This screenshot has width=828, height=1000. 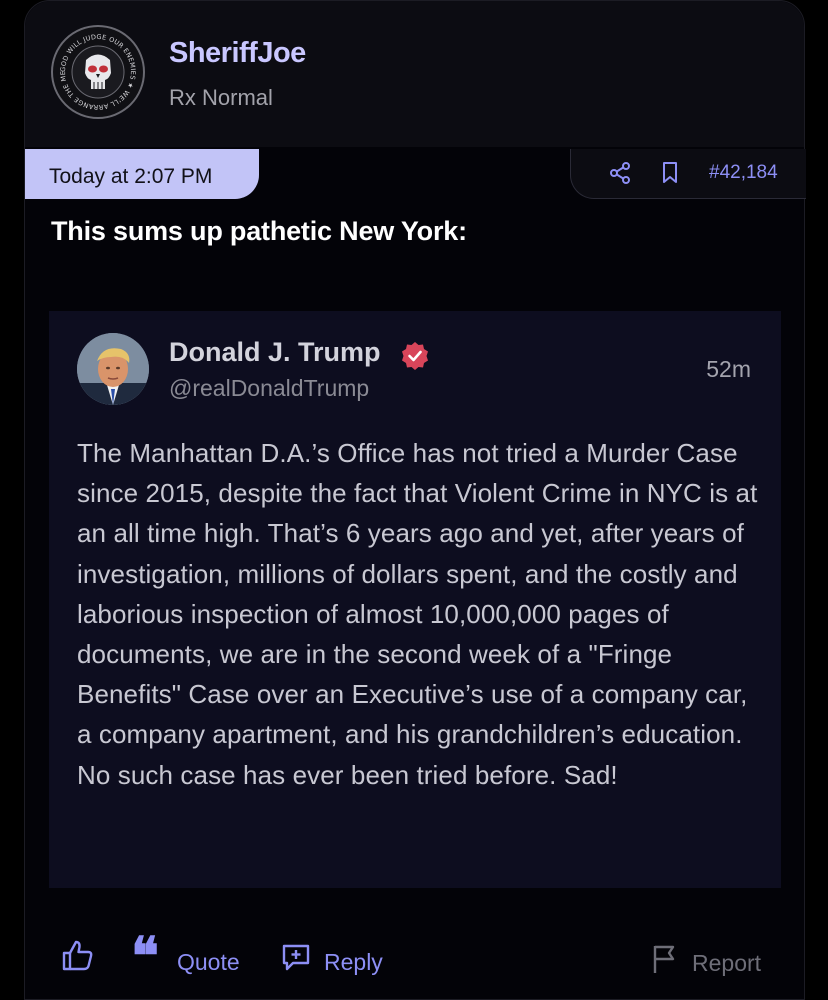 What do you see at coordinates (78, 956) in the screenshot?
I see `thumbs-up-icon` at bounding box center [78, 956].